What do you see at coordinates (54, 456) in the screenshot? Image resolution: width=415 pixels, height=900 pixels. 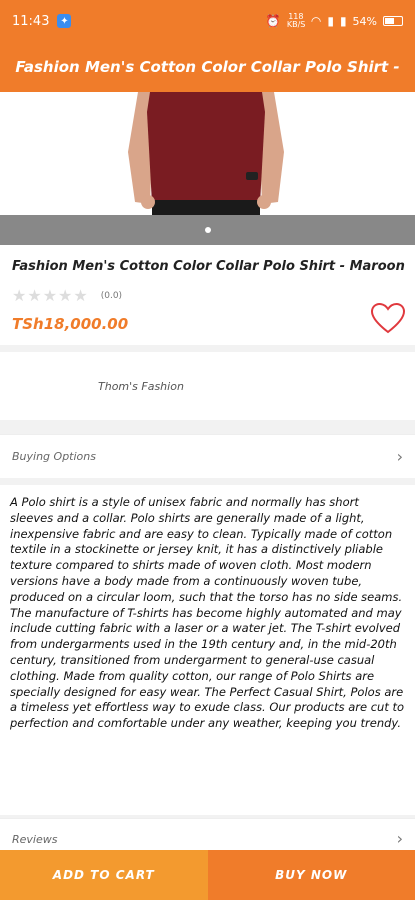 I see `buying-options-label: Buying Options` at bounding box center [54, 456].